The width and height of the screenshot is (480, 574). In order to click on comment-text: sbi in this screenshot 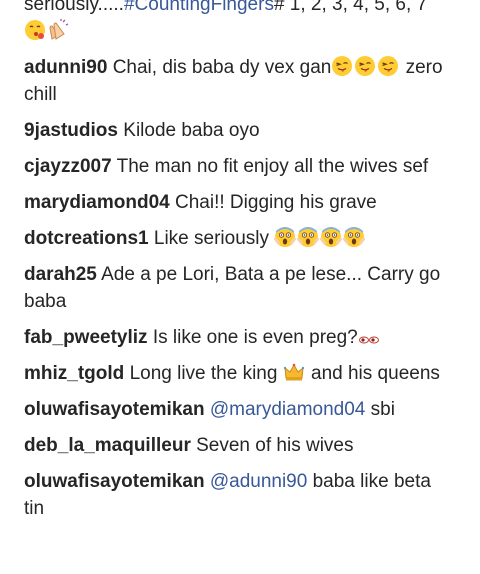, I will do `click(380, 409)`.